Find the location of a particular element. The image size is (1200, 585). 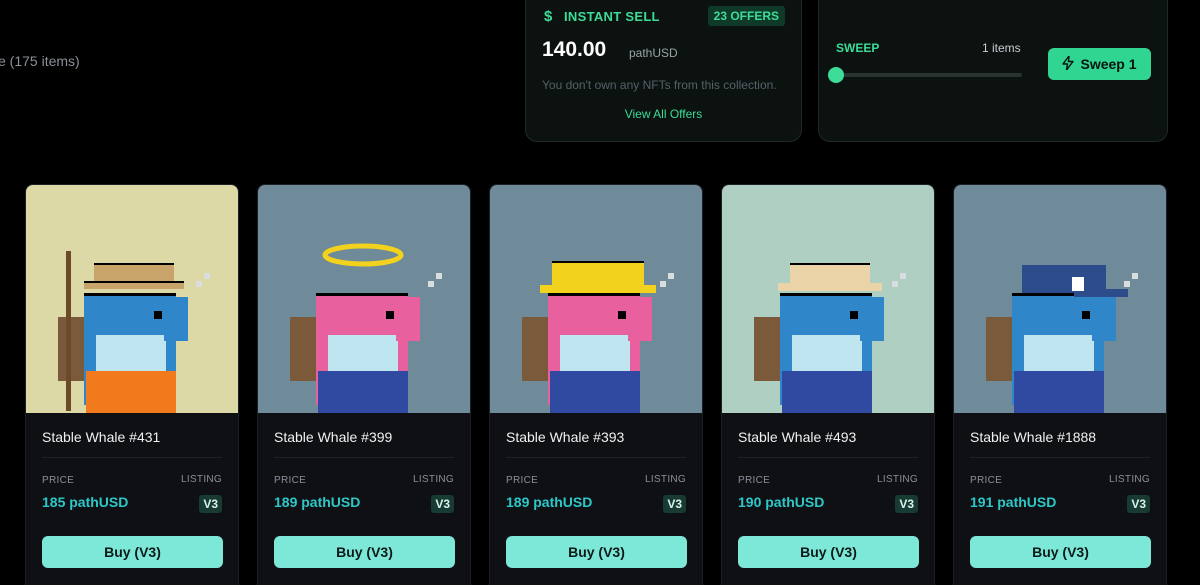

sweep-slider-handle is located at coordinates (836, 75).